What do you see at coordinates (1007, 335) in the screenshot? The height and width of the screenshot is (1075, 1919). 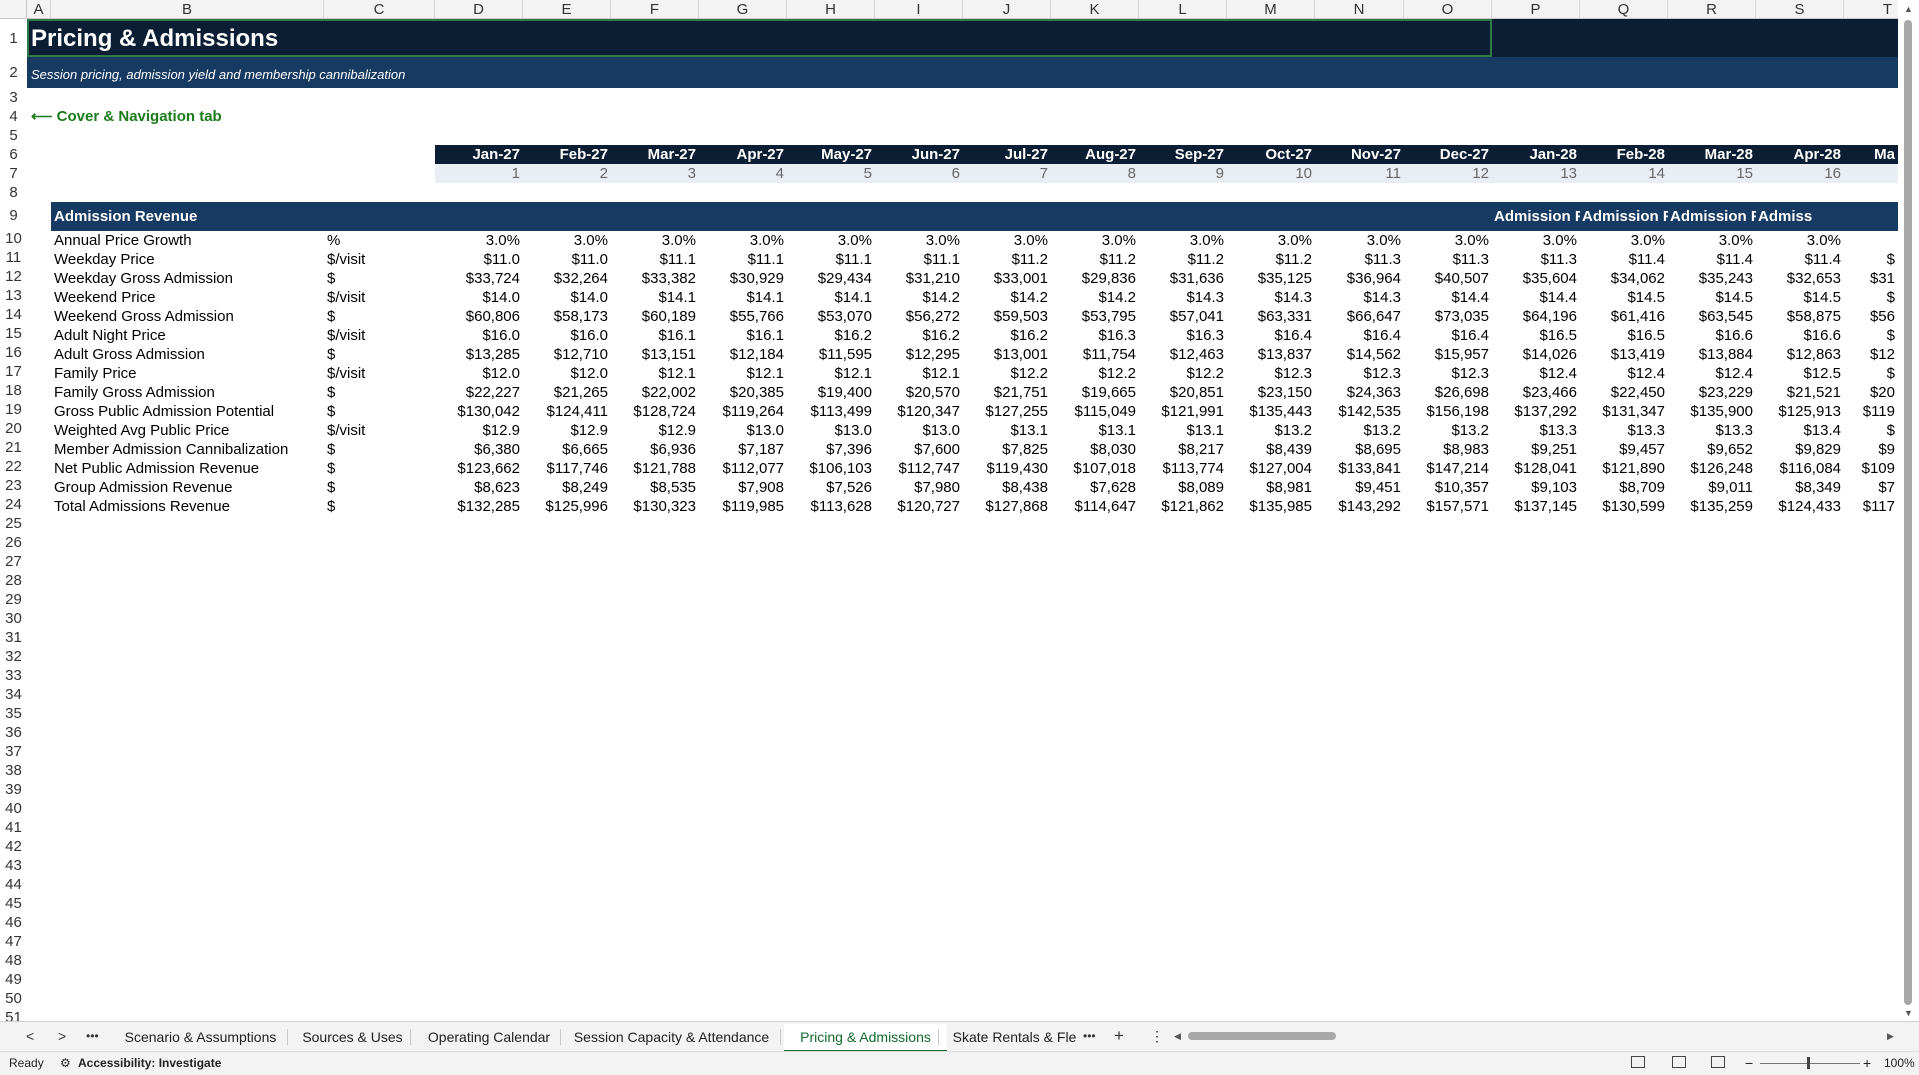 I see `value-cell: $16.2` at bounding box center [1007, 335].